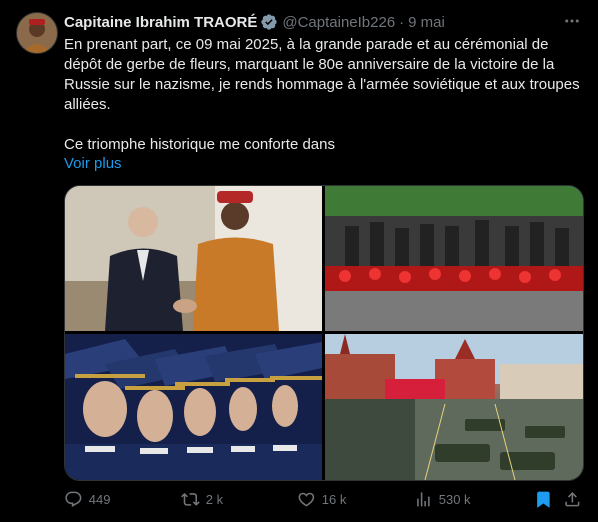  I want to click on photo-honor-guard, so click(193, 407).